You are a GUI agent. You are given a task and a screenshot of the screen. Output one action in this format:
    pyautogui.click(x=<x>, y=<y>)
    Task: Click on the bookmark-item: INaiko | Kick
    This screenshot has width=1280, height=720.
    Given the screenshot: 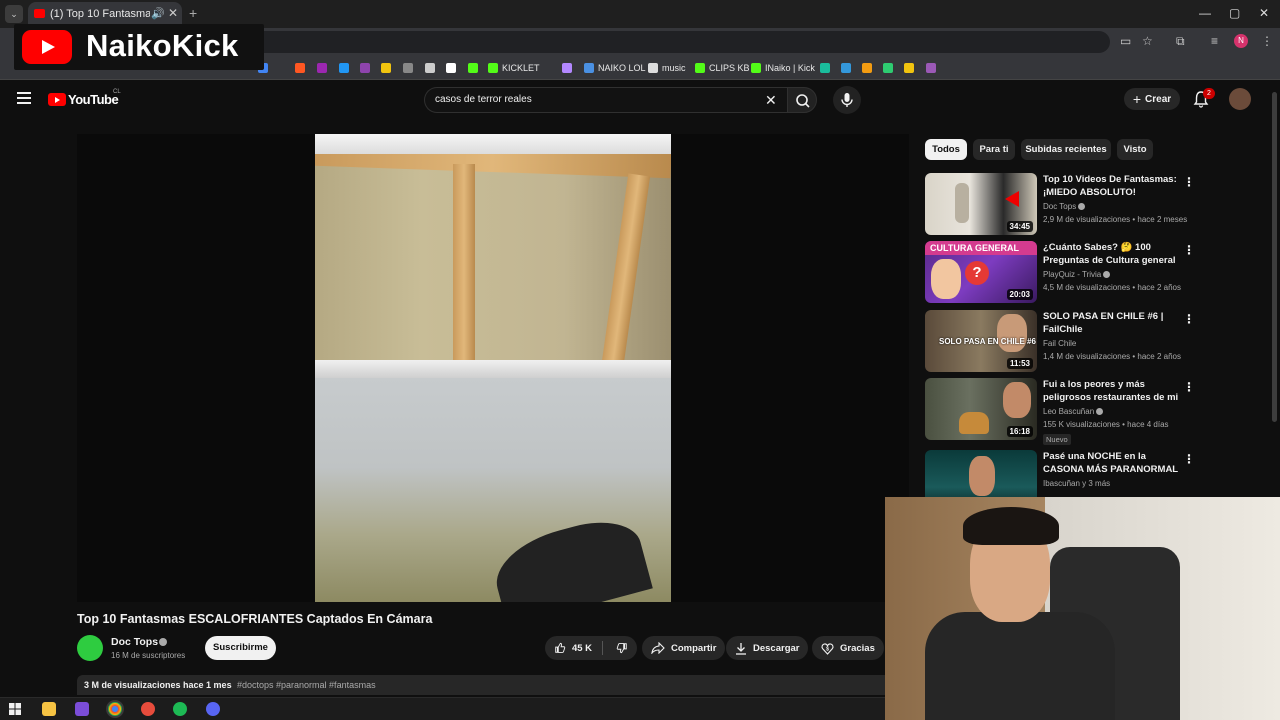 What is the action you would take?
    pyautogui.click(x=783, y=68)
    